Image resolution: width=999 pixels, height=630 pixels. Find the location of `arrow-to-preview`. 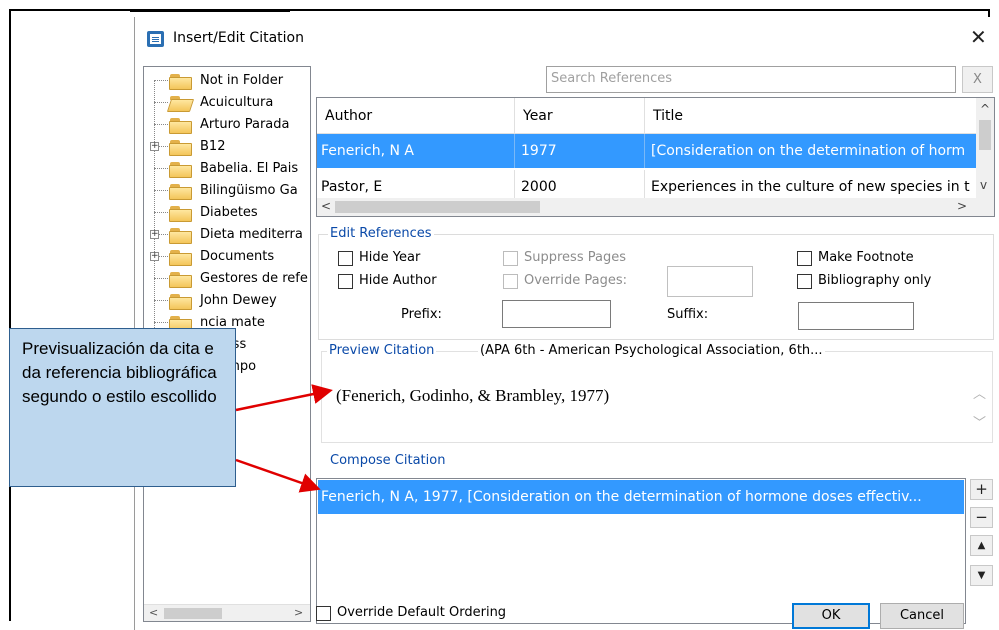

arrow-to-preview is located at coordinates (284, 398).